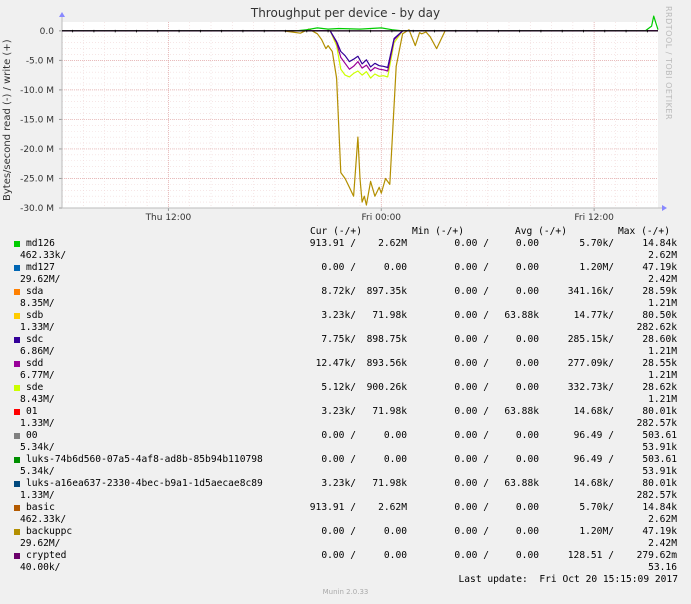  What do you see at coordinates (662, 567) in the screenshot?
I see `legend-continued-right: 53.16` at bounding box center [662, 567].